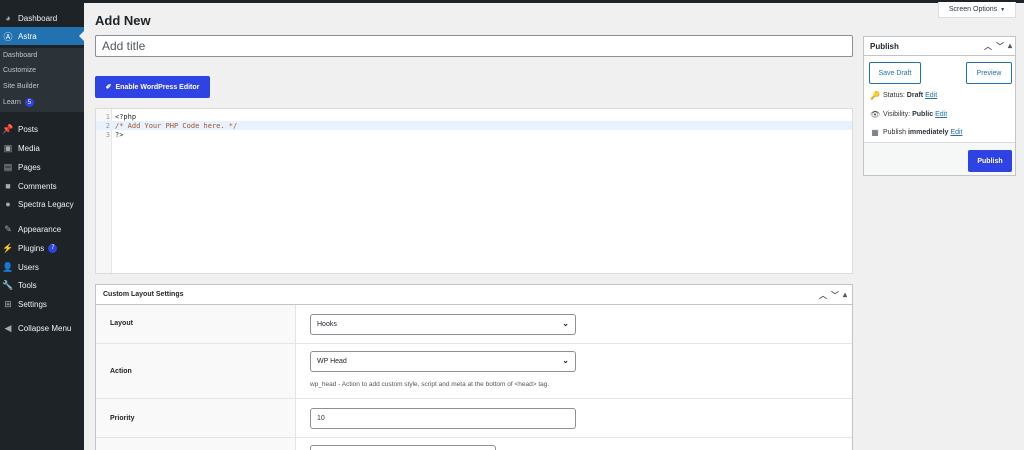 Image resolution: width=1024 pixels, height=450 pixels. I want to click on sidebar-item-plugins: ⚡ Plugins 7, so click(42, 248).